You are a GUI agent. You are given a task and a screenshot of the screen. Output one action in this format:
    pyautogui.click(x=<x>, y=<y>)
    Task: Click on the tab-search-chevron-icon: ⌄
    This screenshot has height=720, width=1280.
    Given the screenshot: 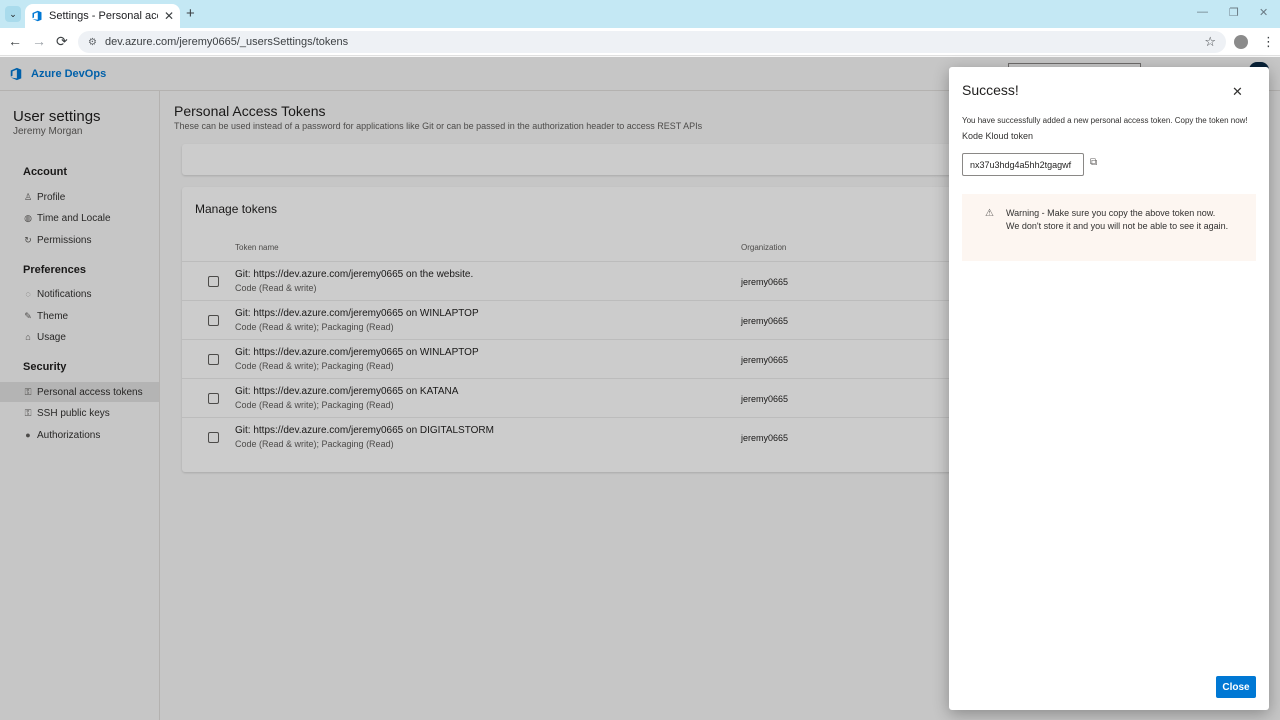 What is the action you would take?
    pyautogui.click(x=13, y=14)
    